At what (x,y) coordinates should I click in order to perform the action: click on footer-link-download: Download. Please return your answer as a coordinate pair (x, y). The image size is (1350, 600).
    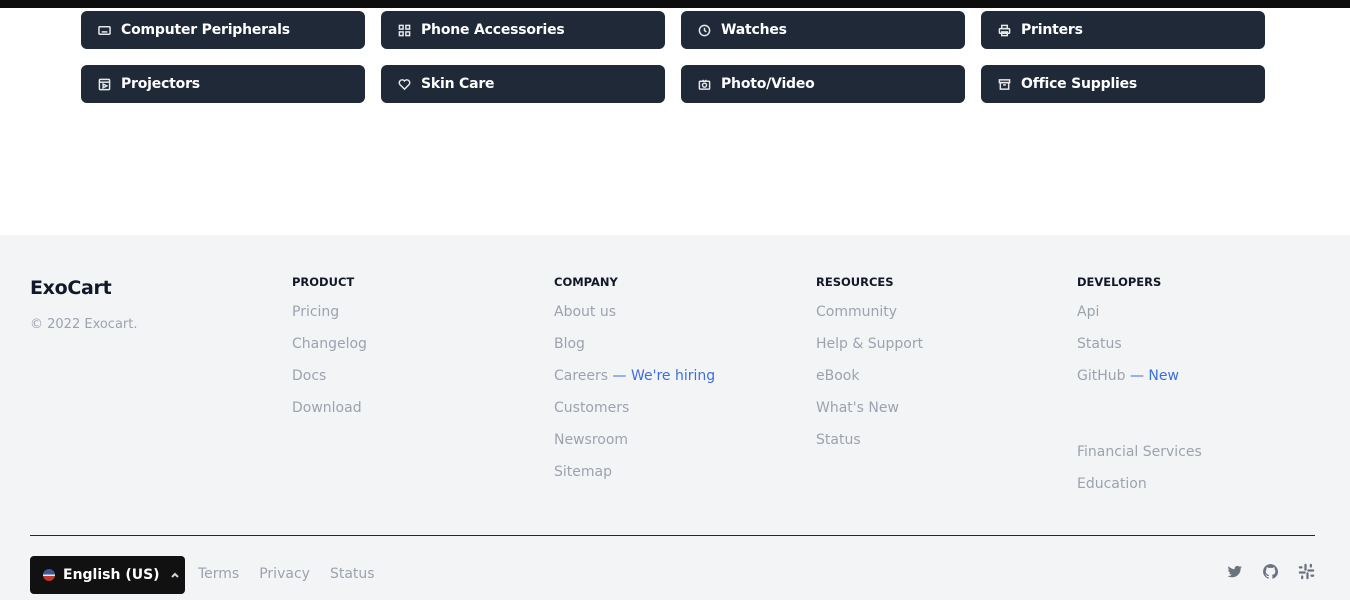
    Looking at the image, I should click on (329, 414).